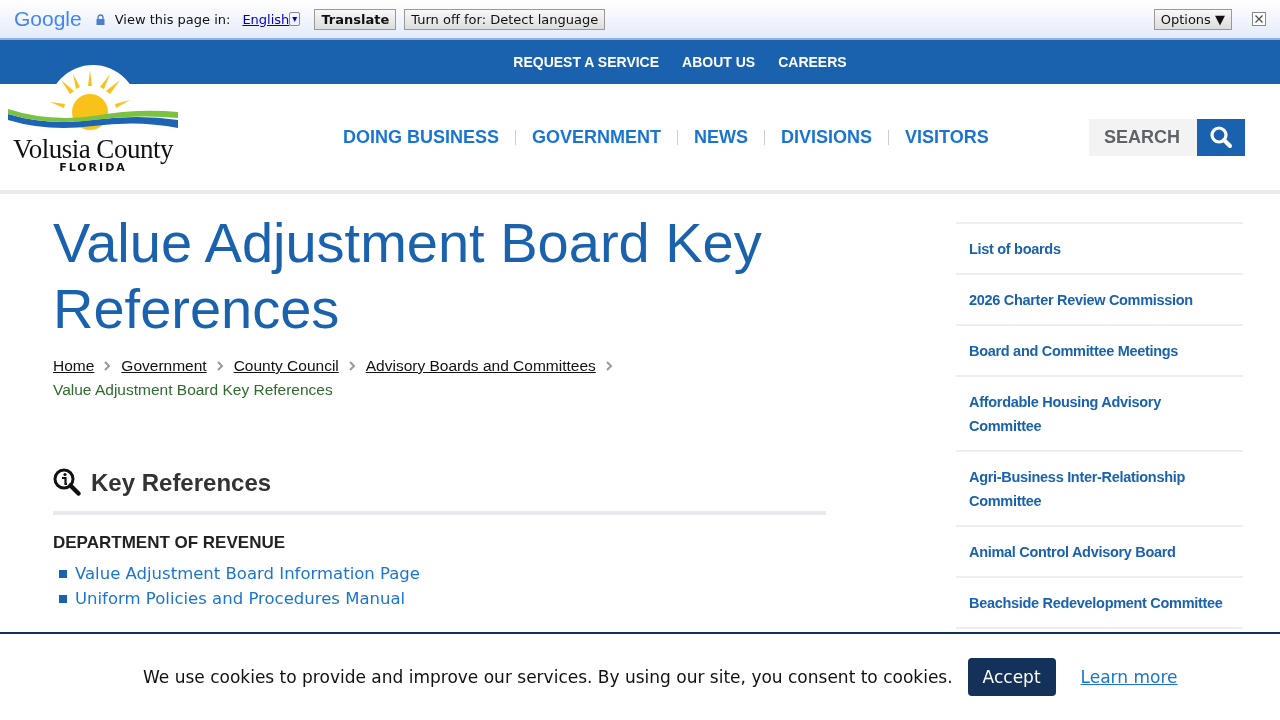 The width and height of the screenshot is (1280, 720). Describe the element at coordinates (586, 62) in the screenshot. I see `top-link: REQUEST A SERVICE` at that location.